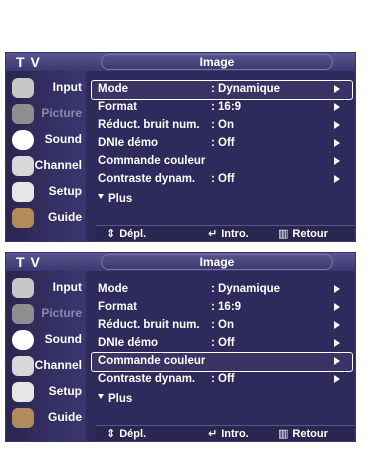 Image resolution: width=375 pixels, height=450 pixels. What do you see at coordinates (117, 107) in the screenshot?
I see `row-label: Format` at bounding box center [117, 107].